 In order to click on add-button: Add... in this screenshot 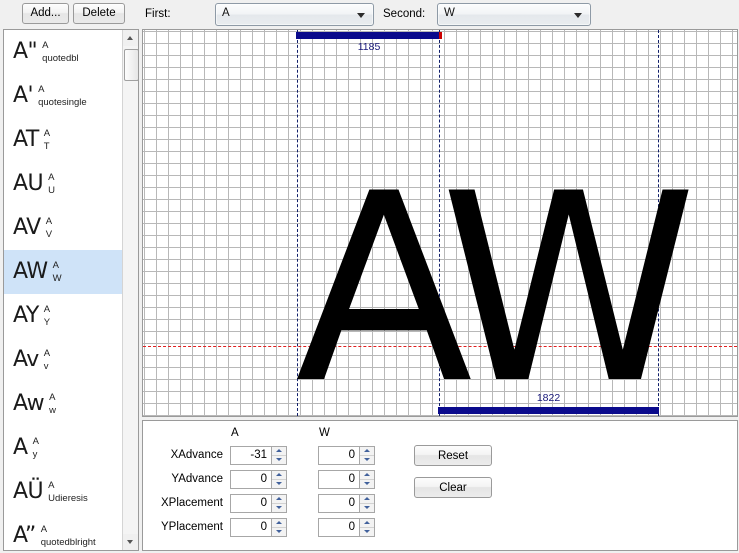, I will do `click(45, 13)`.